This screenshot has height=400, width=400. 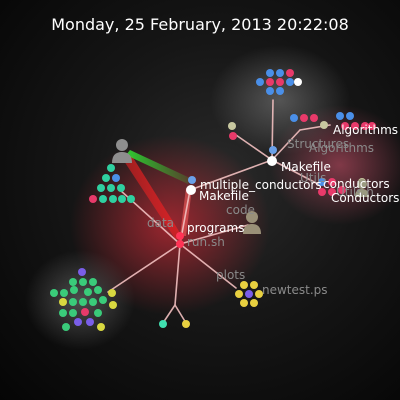 What do you see at coordinates (272, 161) in the screenshot?
I see `directory-node-makefile-right` at bounding box center [272, 161].